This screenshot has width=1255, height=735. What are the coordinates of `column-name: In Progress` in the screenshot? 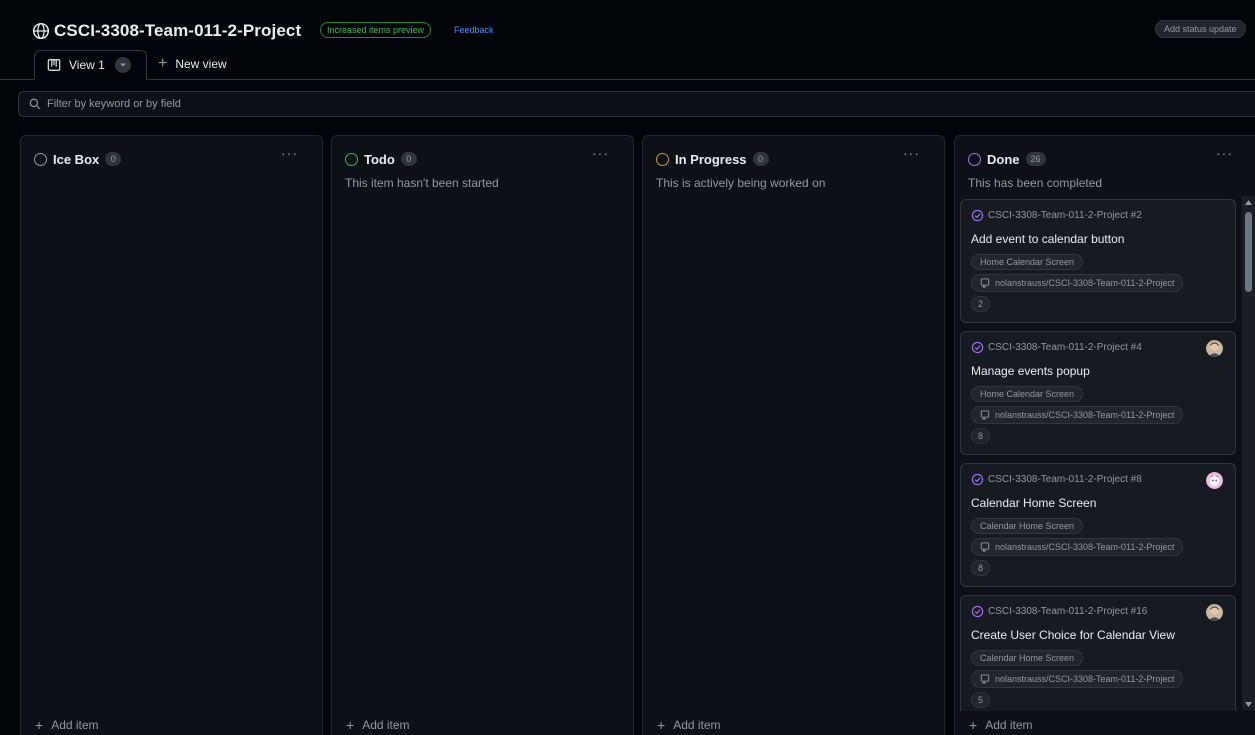 It's located at (711, 159).